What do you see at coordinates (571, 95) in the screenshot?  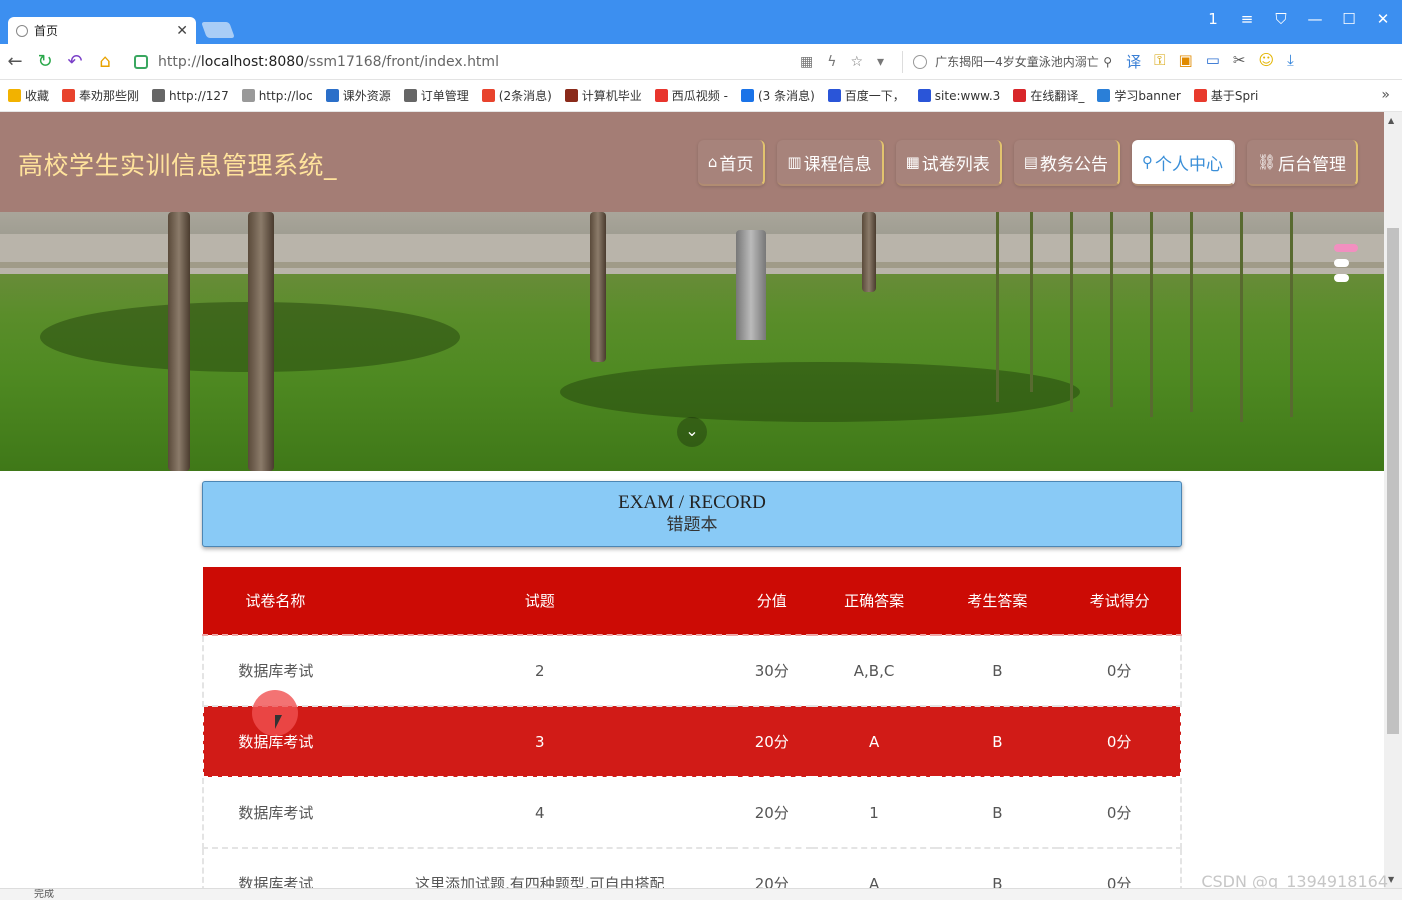 I see `avatar-icon` at bounding box center [571, 95].